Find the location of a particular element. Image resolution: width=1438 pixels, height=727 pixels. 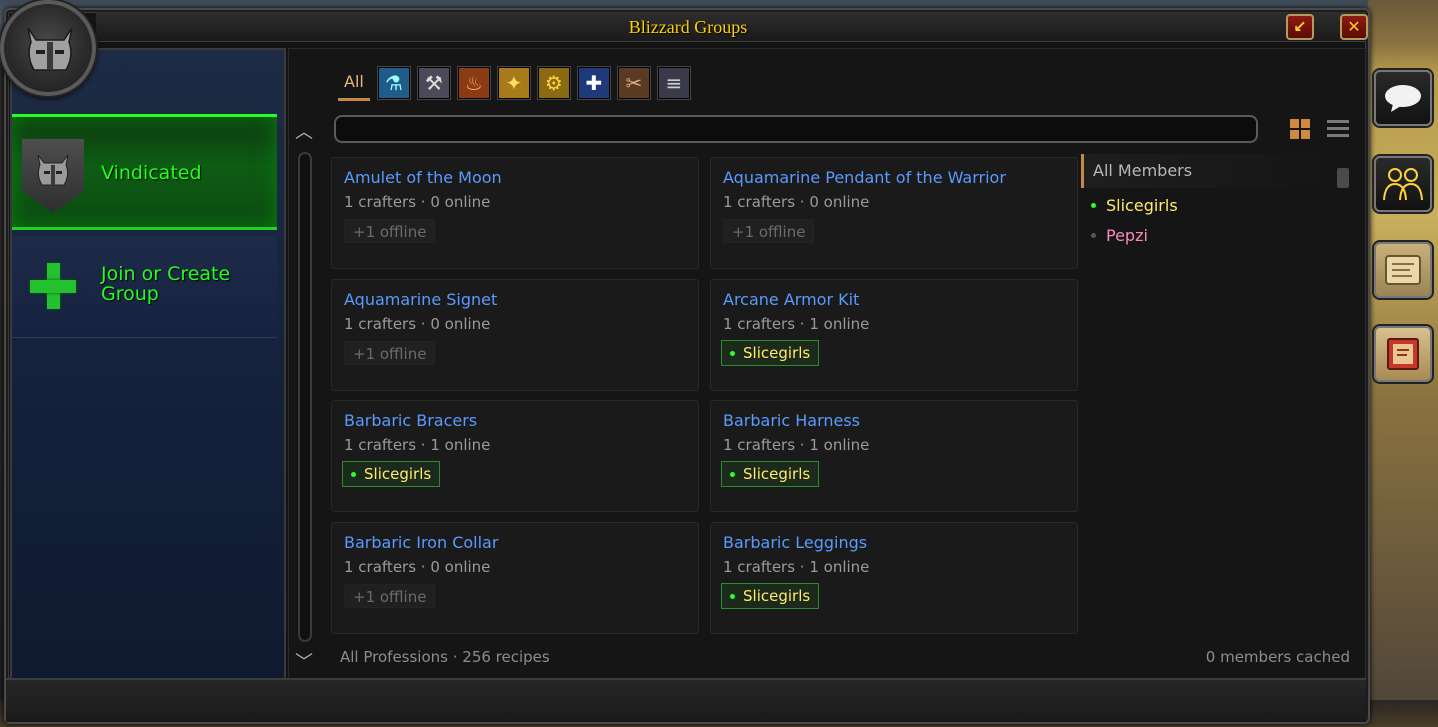

member-item: Slicegirls is located at coordinates (1134, 205).